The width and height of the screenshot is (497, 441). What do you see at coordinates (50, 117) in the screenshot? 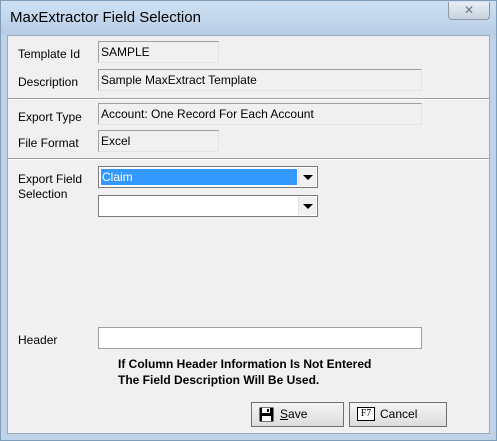
I see `export-type-label: Export Type` at bounding box center [50, 117].